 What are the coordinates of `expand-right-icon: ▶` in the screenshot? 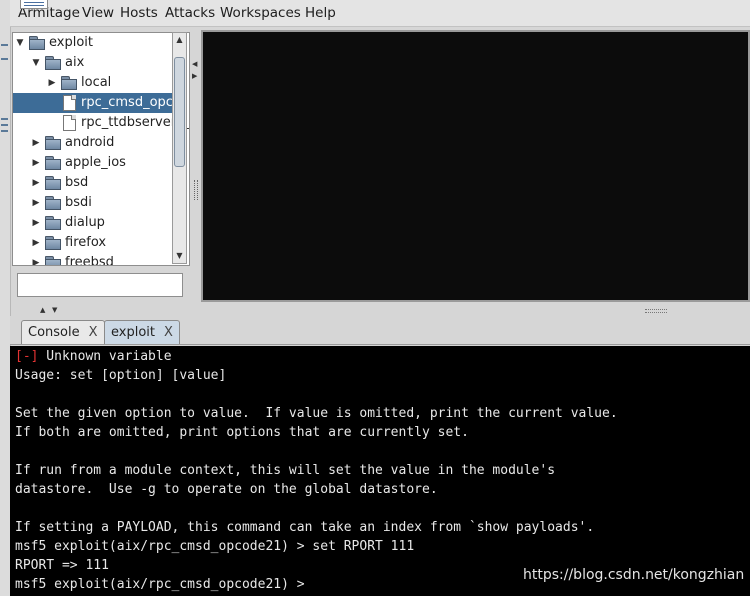 It's located at (194, 76).